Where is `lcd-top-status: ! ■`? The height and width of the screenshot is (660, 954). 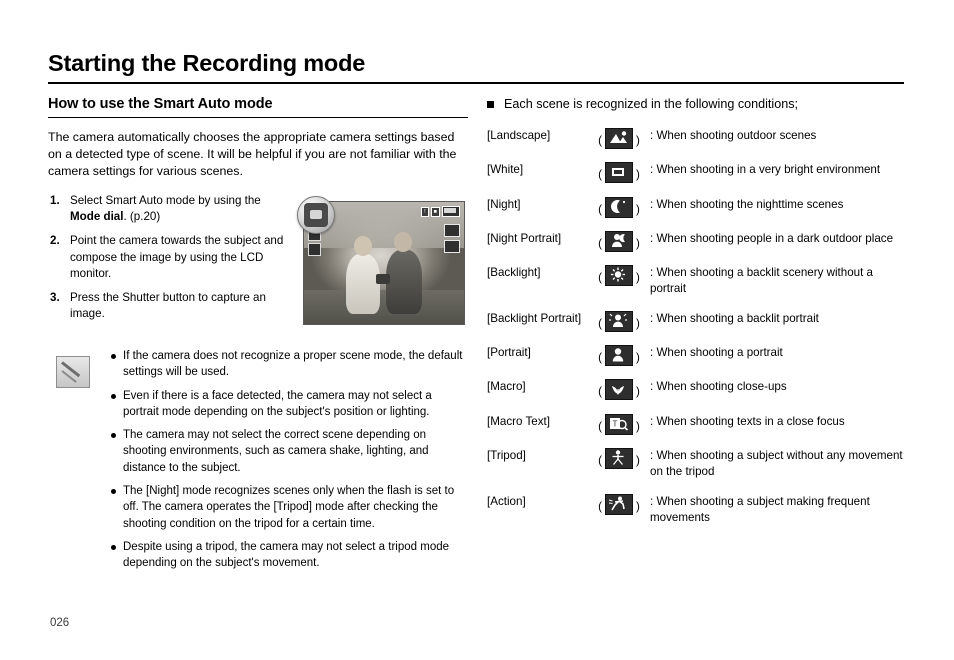 lcd-top-status: ! ■ is located at coordinates (440, 211).